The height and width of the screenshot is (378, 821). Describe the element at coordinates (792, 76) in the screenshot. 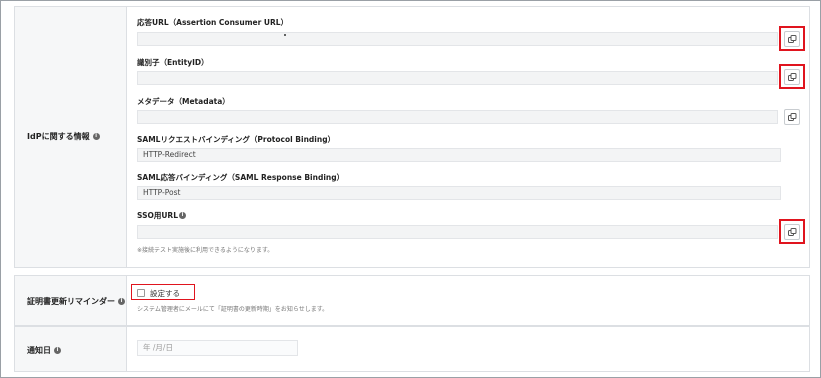

I see `highlight-copy-entity` at that location.